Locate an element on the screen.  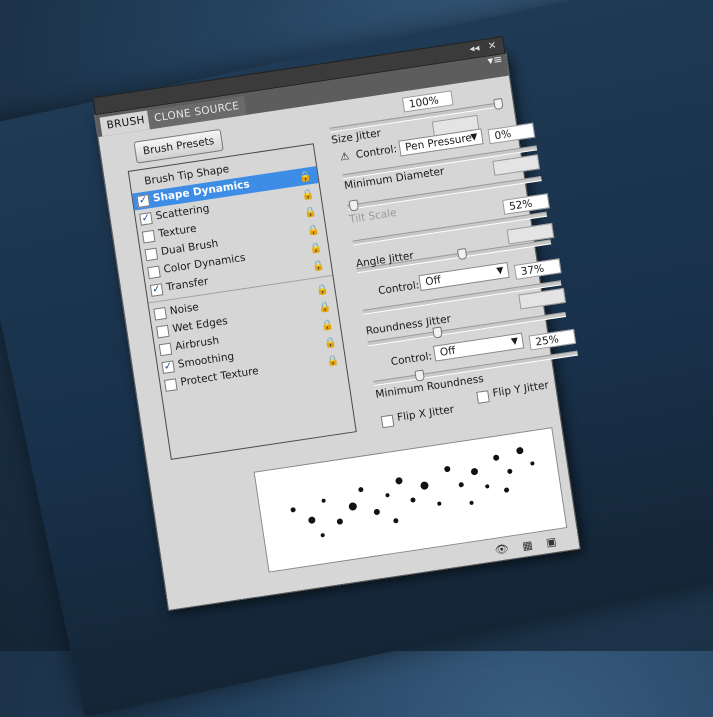
eye-brush-icon: 👁 is located at coordinates (502, 550).